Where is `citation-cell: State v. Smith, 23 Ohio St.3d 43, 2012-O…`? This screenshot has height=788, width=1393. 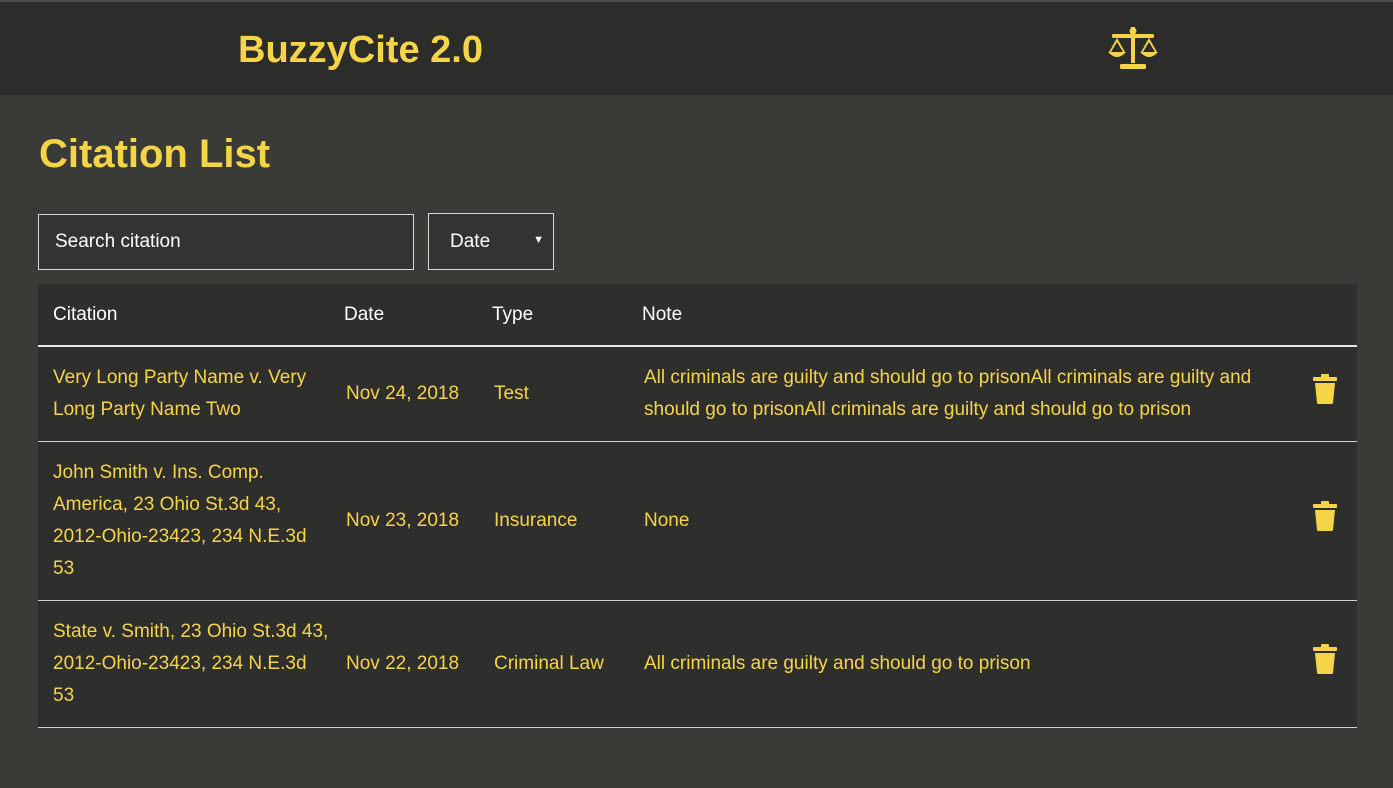 citation-cell: State v. Smith, 23 Ohio St.3d 43, 2012-O… is located at coordinates (183, 664).